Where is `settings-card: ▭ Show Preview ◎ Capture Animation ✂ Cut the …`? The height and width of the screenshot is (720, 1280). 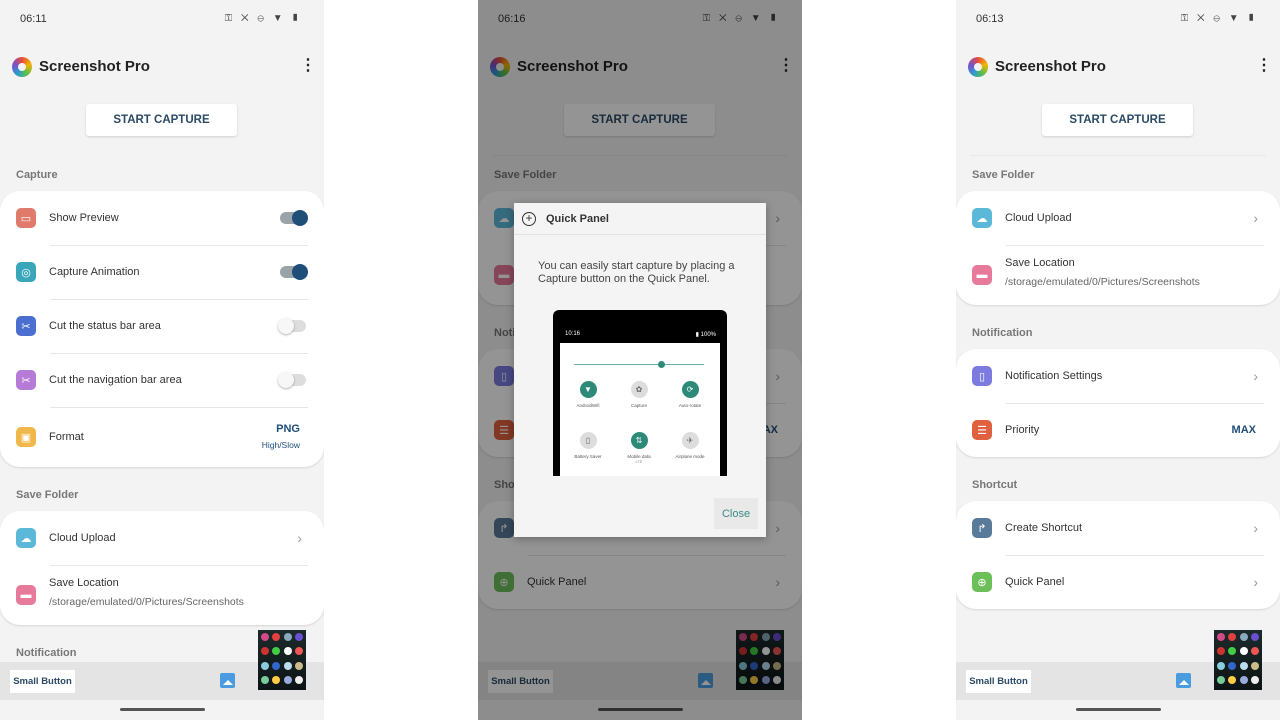 settings-card: ▭ Show Preview ◎ Capture Animation ✂ Cut the … is located at coordinates (162, 329).